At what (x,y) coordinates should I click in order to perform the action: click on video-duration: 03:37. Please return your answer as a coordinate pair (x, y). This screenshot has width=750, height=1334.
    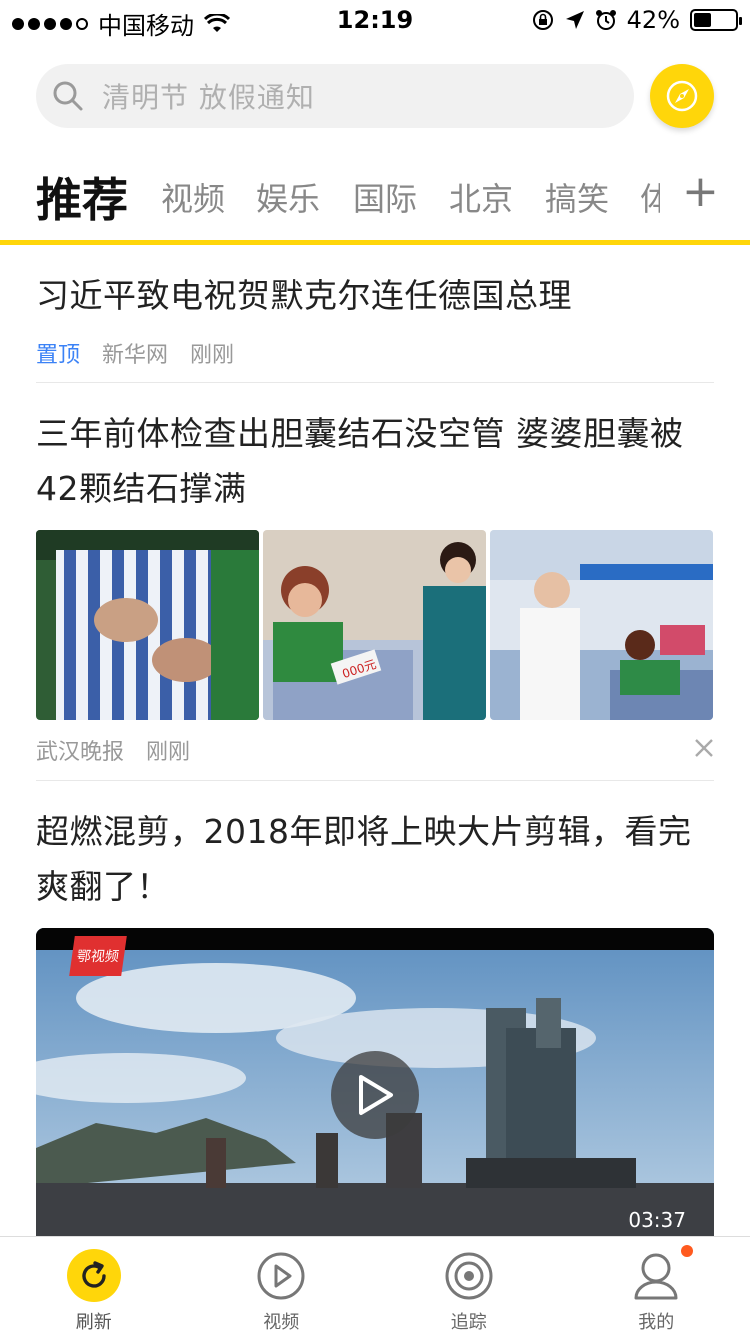
    Looking at the image, I should click on (657, 1220).